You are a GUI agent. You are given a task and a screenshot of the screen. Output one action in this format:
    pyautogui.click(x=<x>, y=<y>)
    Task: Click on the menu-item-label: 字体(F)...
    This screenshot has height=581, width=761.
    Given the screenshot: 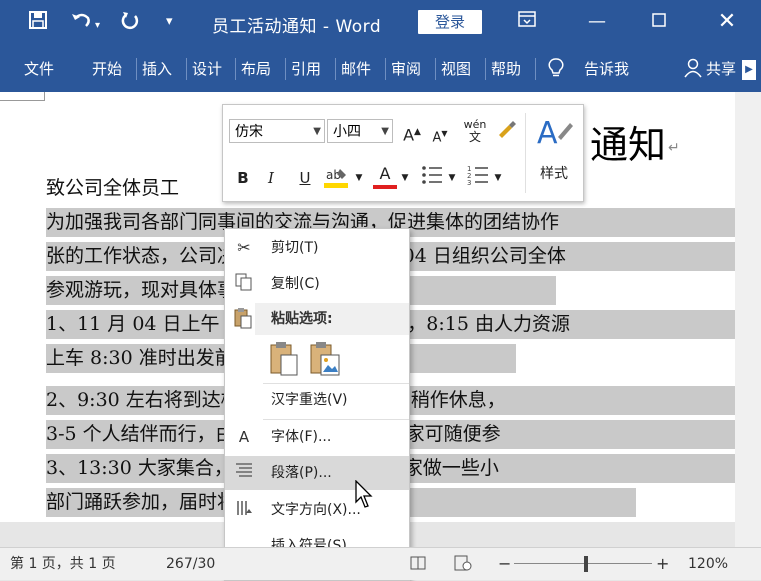 What is the action you would take?
    pyautogui.click(x=301, y=437)
    